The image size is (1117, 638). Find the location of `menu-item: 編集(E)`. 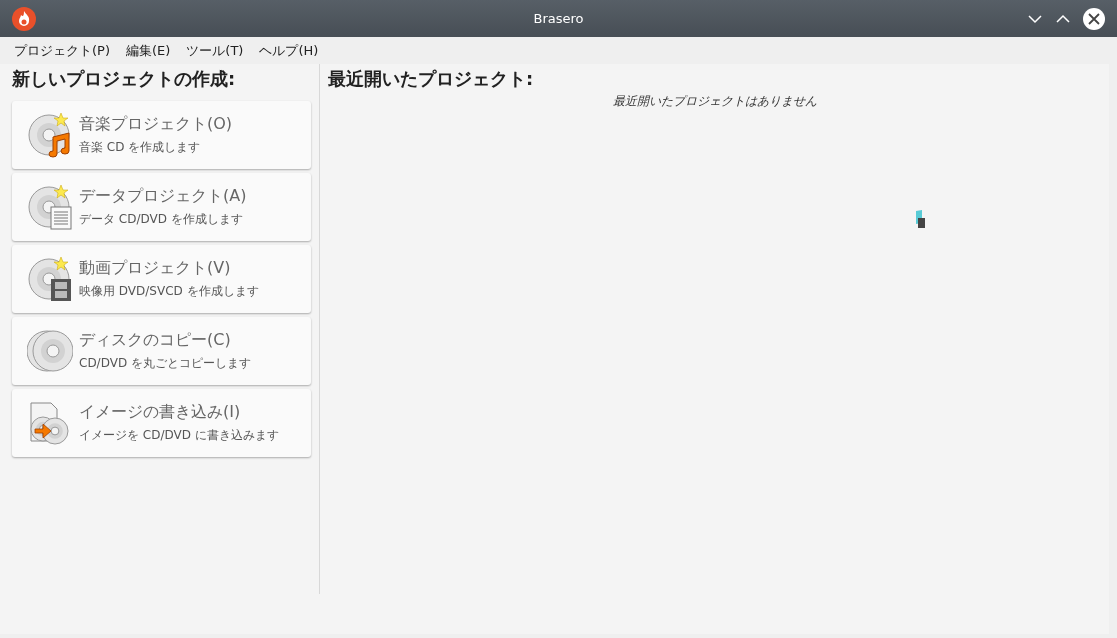

menu-item: 編集(E) is located at coordinates (148, 50).